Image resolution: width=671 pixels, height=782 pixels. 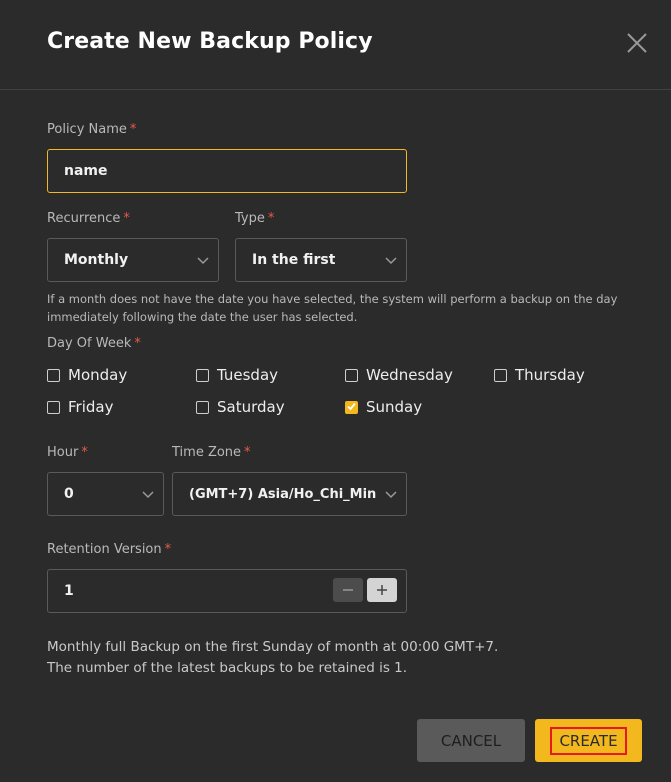 I want to click on dialog-title: Create New Backup Policy, so click(x=210, y=41).